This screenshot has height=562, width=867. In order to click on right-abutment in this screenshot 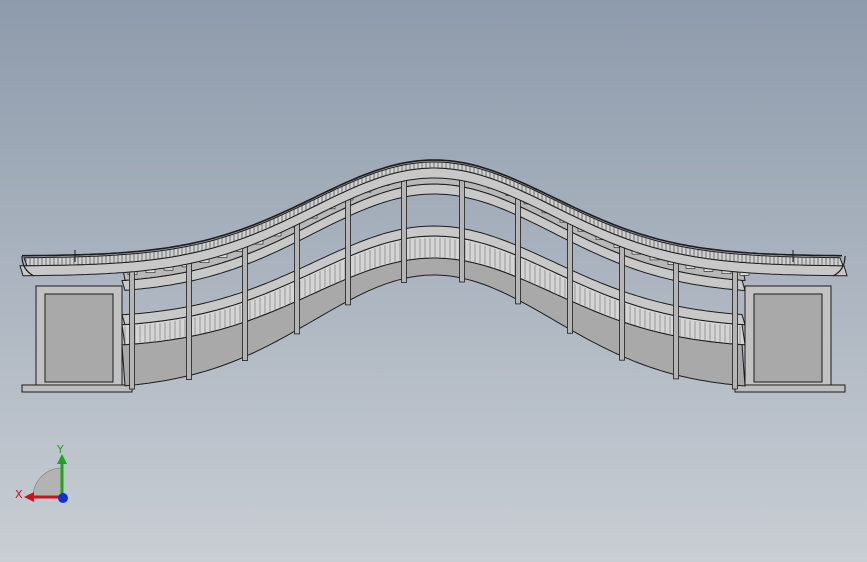, I will do `click(790, 339)`.